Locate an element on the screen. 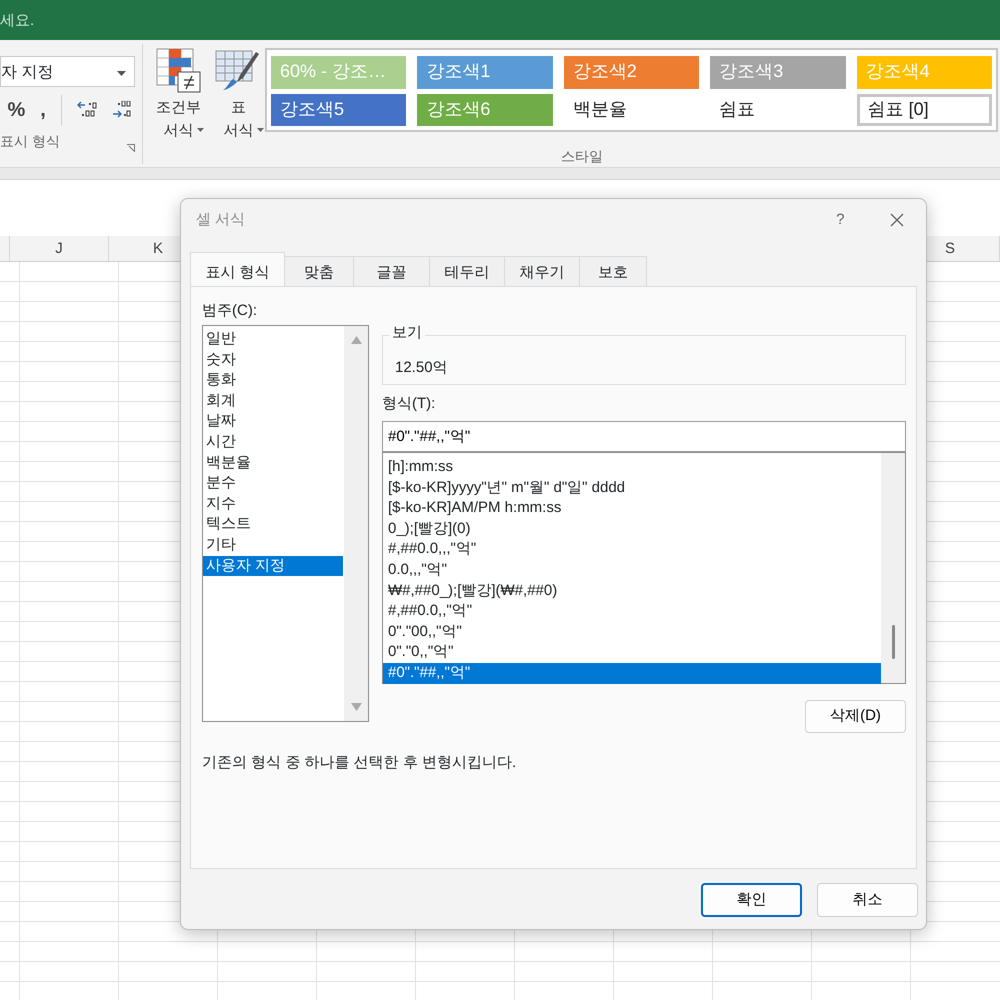 The image size is (1000, 1000). format-button: , is located at coordinates (43, 110).